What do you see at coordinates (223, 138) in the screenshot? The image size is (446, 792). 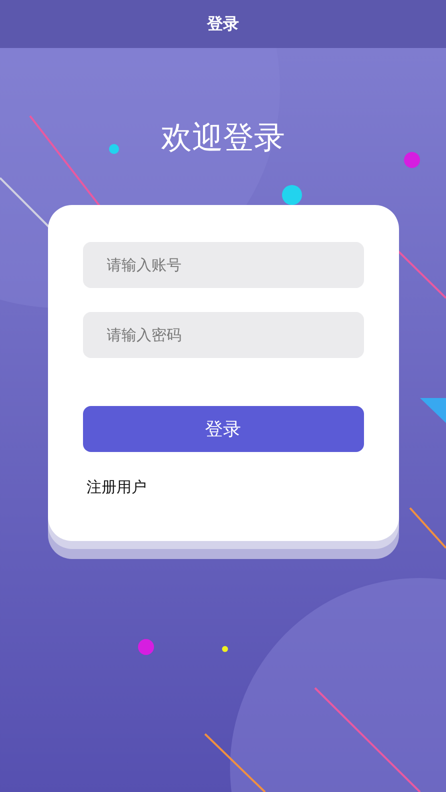 I see `welcome-heading: 欢迎登录` at bounding box center [223, 138].